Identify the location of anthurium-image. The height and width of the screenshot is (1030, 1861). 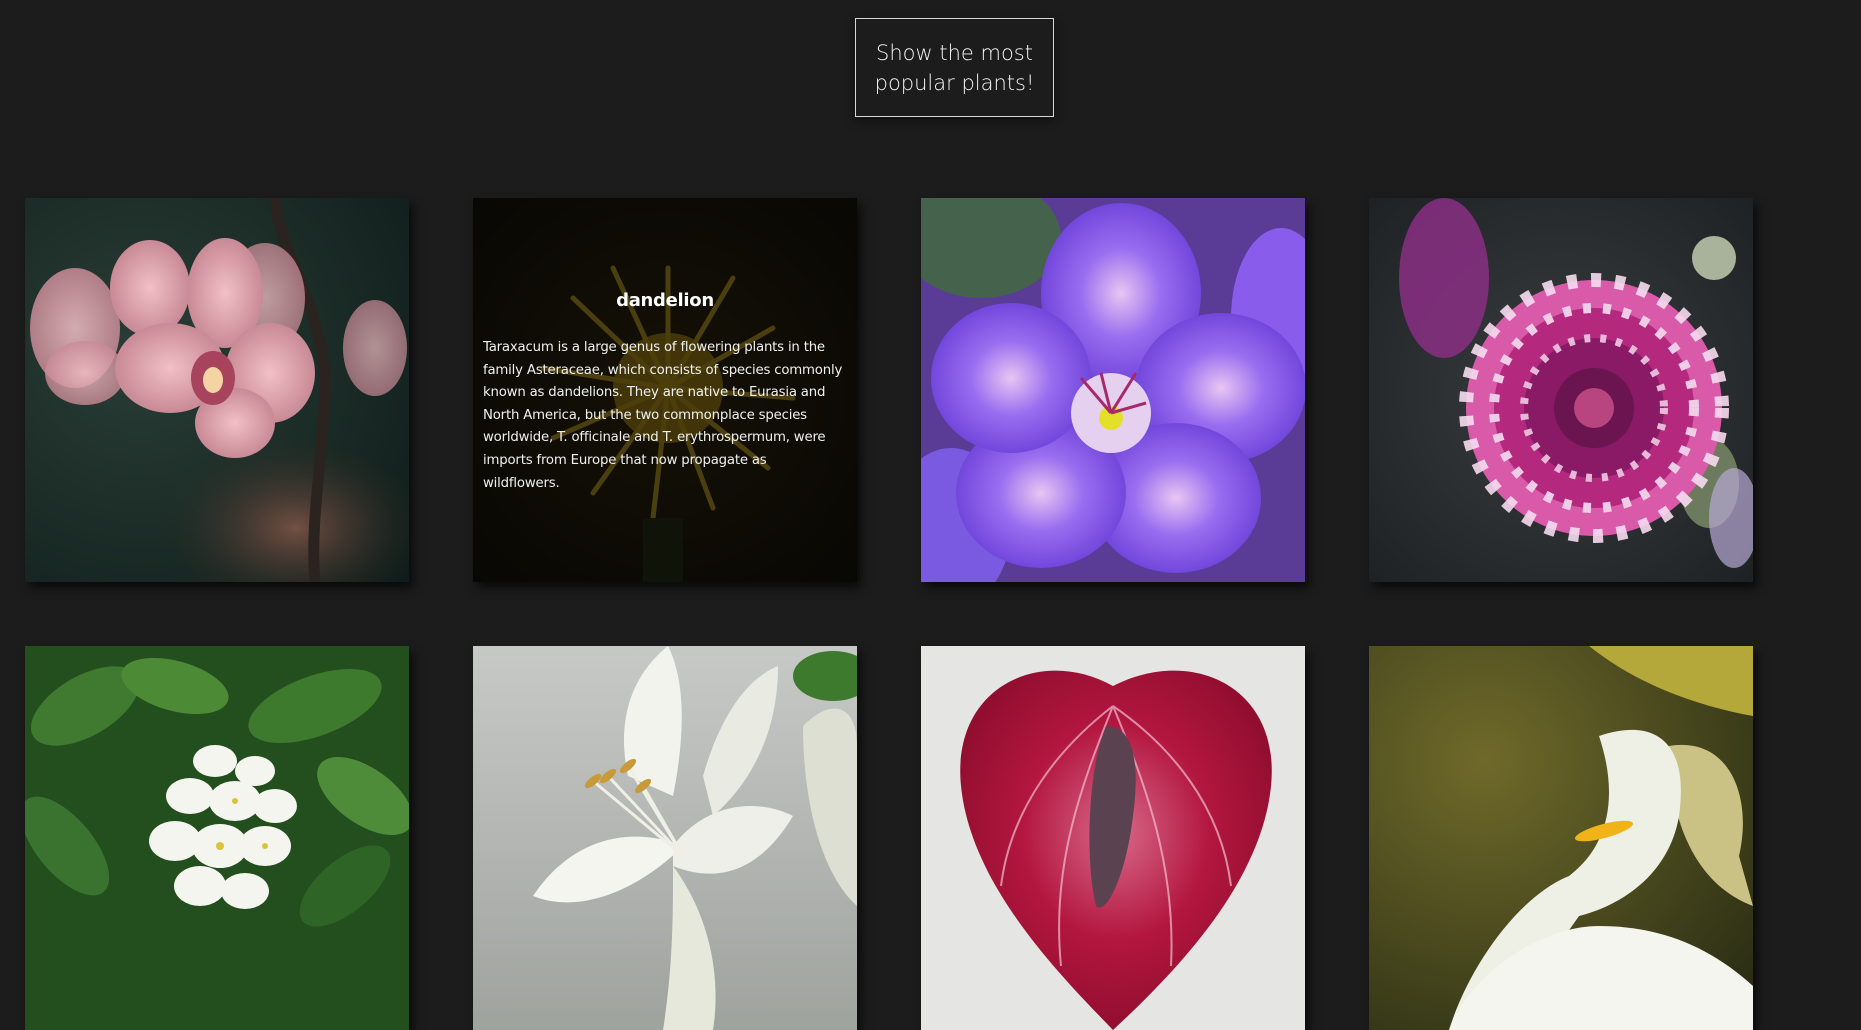
(1113, 838).